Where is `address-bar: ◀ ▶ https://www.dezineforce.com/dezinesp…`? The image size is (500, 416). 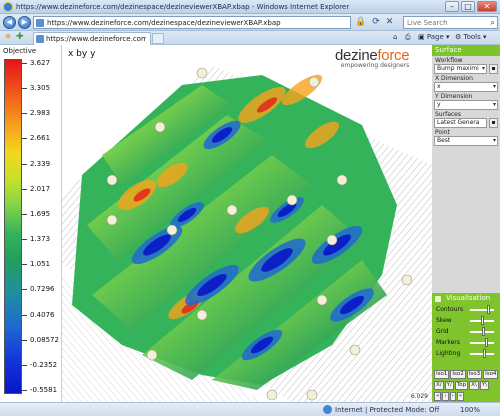
address-bar: ◀ ▶ https://www.dezineforce.com/dezinesp… is located at coordinates (250, 22).